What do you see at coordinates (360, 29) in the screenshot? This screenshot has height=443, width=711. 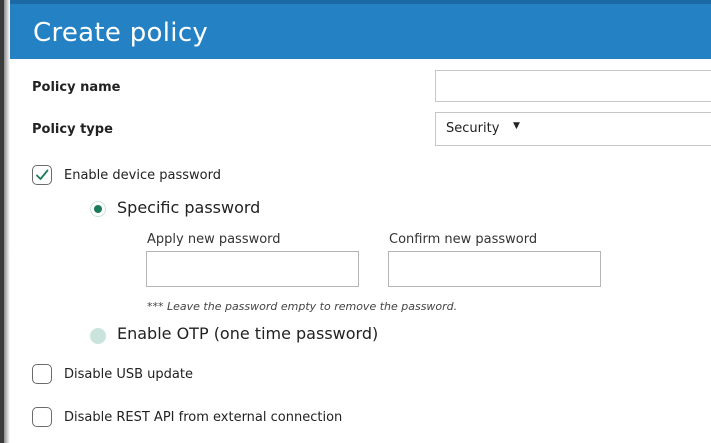 I see `dialog-title-bar: Create policy` at bounding box center [360, 29].